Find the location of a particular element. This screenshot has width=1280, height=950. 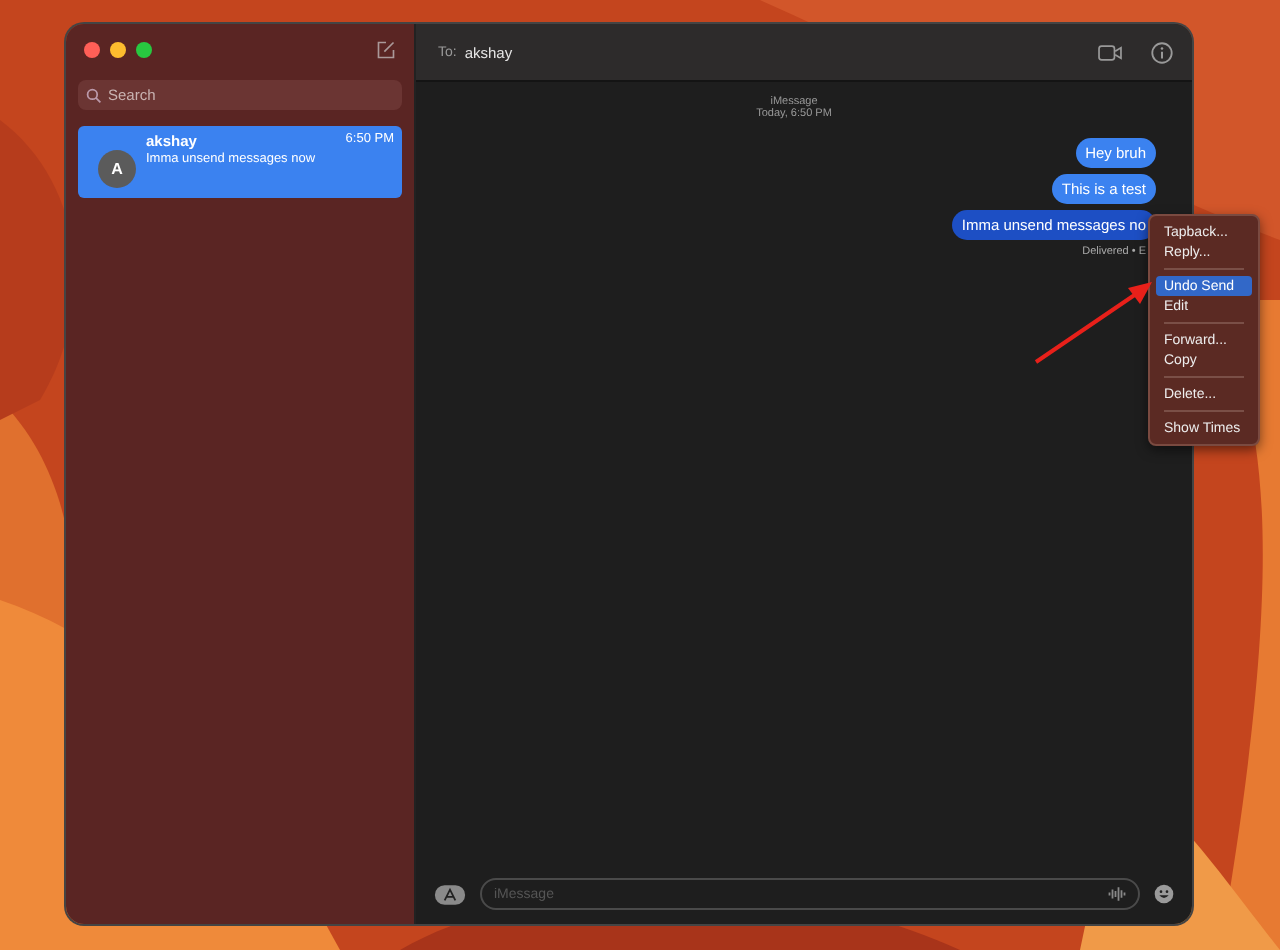

zoom-button is located at coordinates (144, 50).